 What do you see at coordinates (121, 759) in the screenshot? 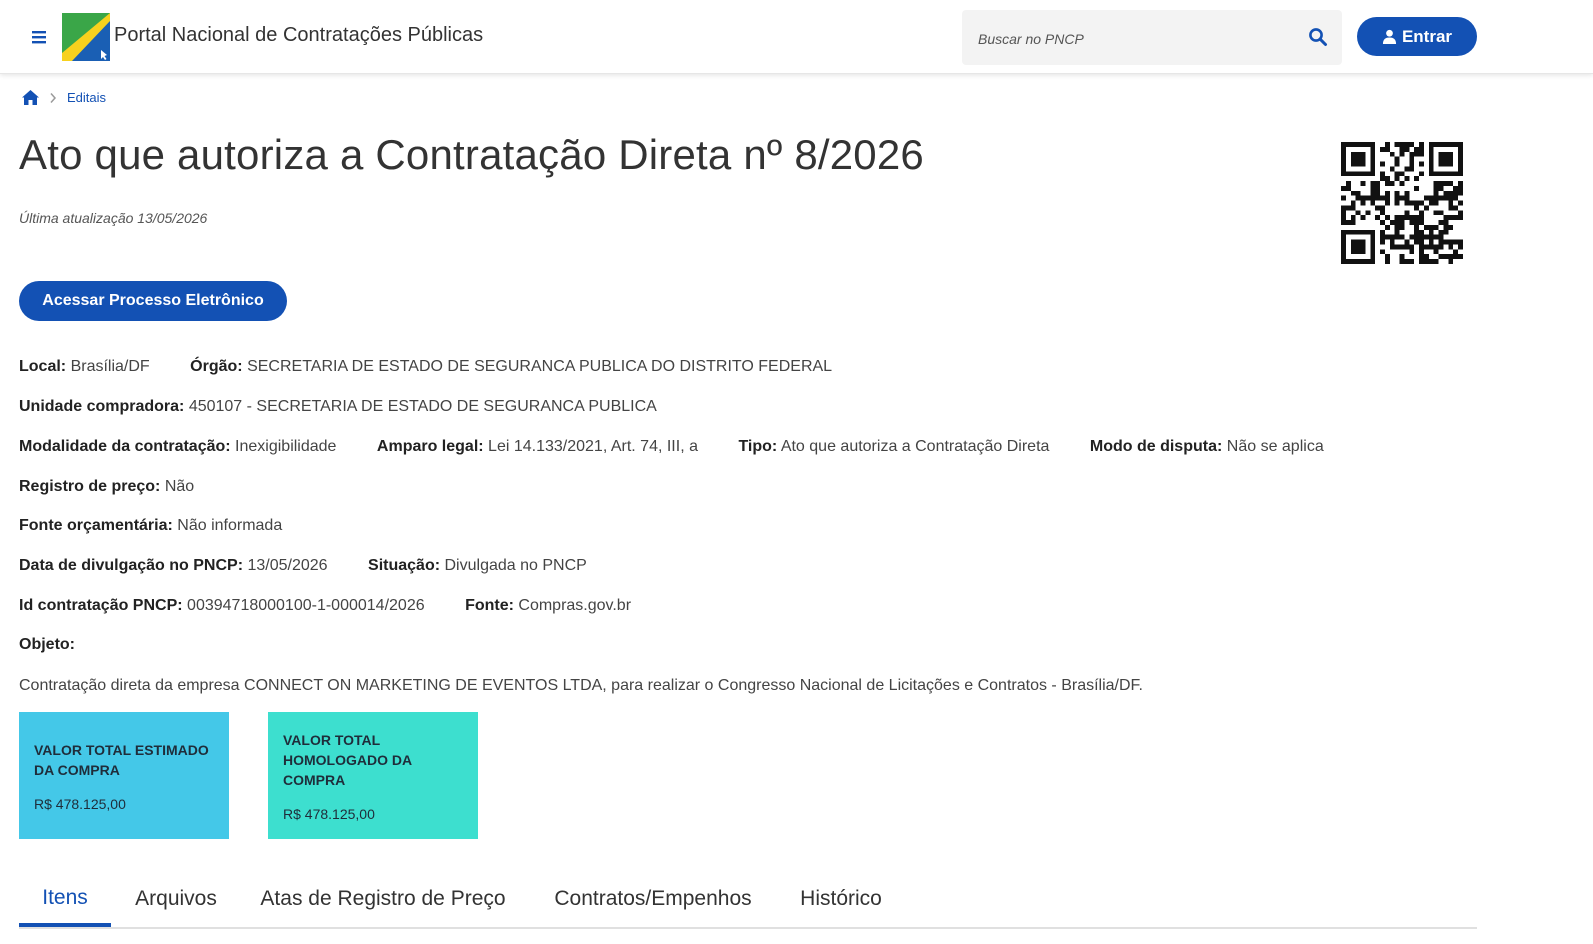
I see `card-estimated-title: VALOR TOTAL ESTIMADO DA COMPRA` at bounding box center [121, 759].